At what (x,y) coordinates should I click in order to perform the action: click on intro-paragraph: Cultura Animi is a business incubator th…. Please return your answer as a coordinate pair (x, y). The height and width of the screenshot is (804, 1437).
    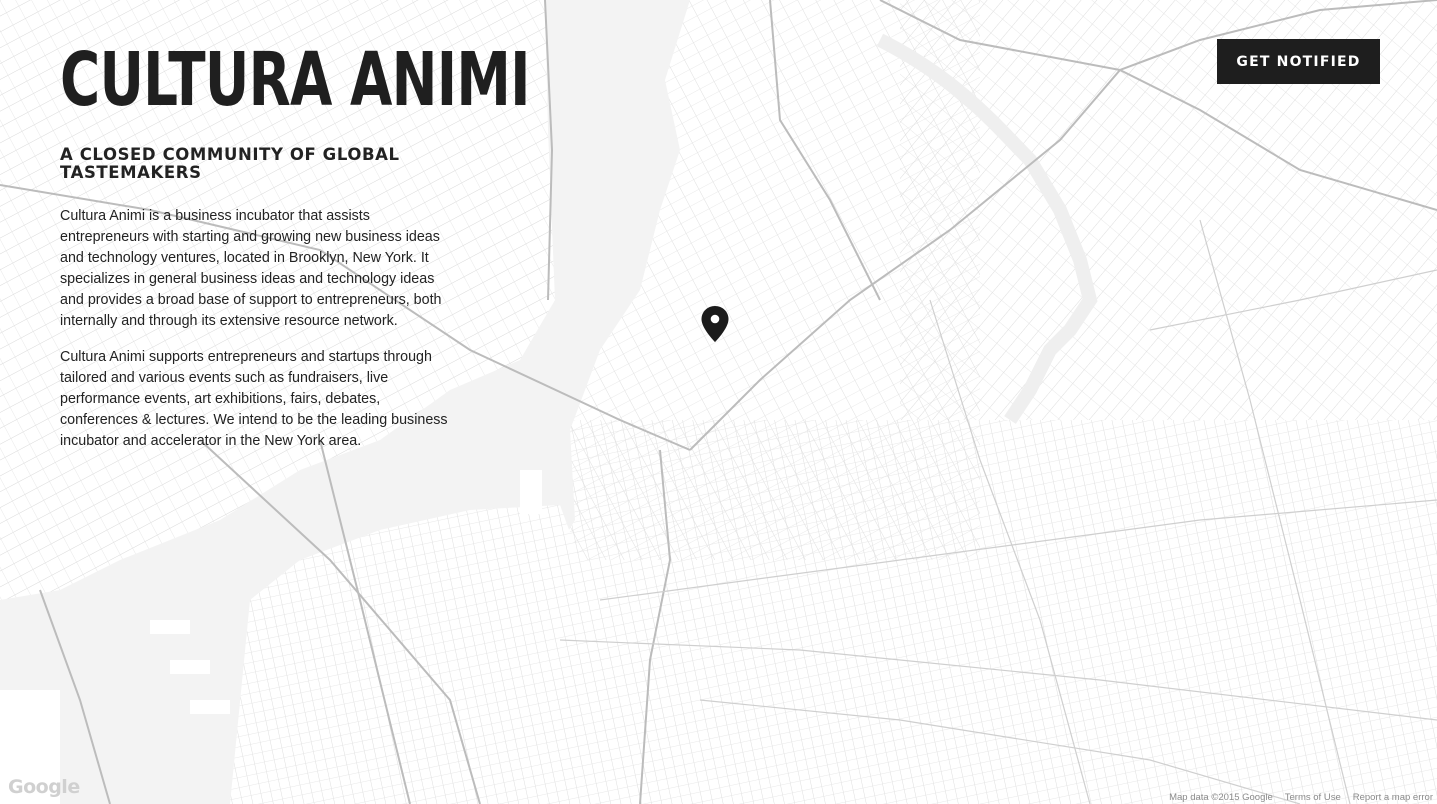
    Looking at the image, I should click on (251, 268).